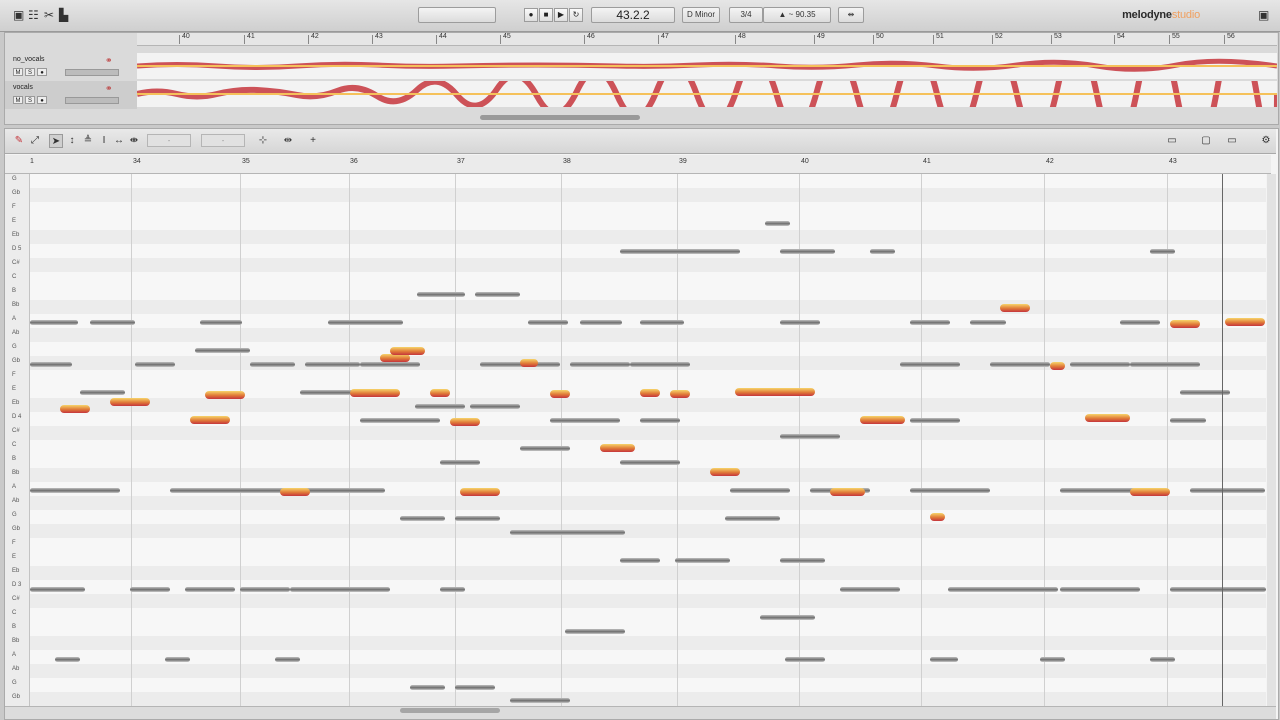 The image size is (1280, 720). Describe the element at coordinates (1263, 15) in the screenshot. I see `fullscreen-icon: ▣` at that location.